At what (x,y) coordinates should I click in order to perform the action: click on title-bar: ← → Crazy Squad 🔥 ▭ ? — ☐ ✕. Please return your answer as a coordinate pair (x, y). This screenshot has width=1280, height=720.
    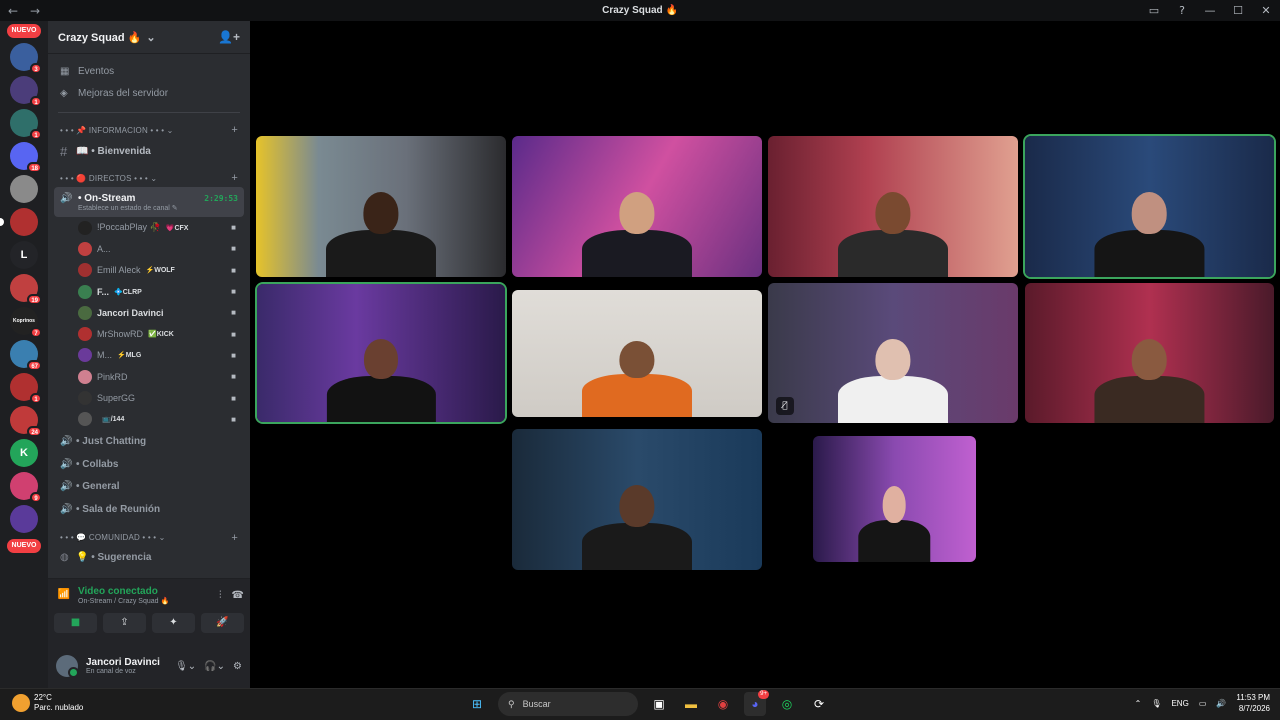
    Looking at the image, I should click on (640, 10).